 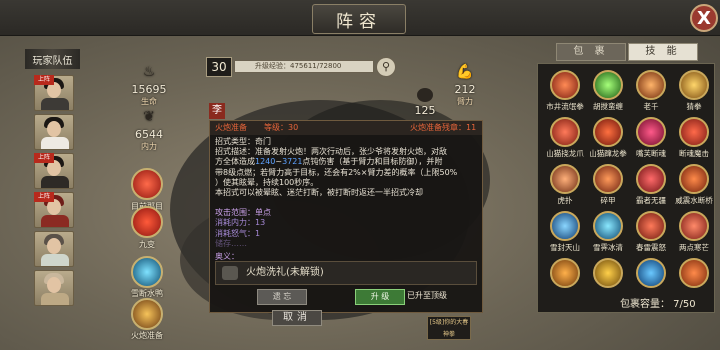 What do you see at coordinates (449, 328) in the screenshot?
I see `equipped-item-chip: [5级]你的大春神拳` at bounding box center [449, 328].